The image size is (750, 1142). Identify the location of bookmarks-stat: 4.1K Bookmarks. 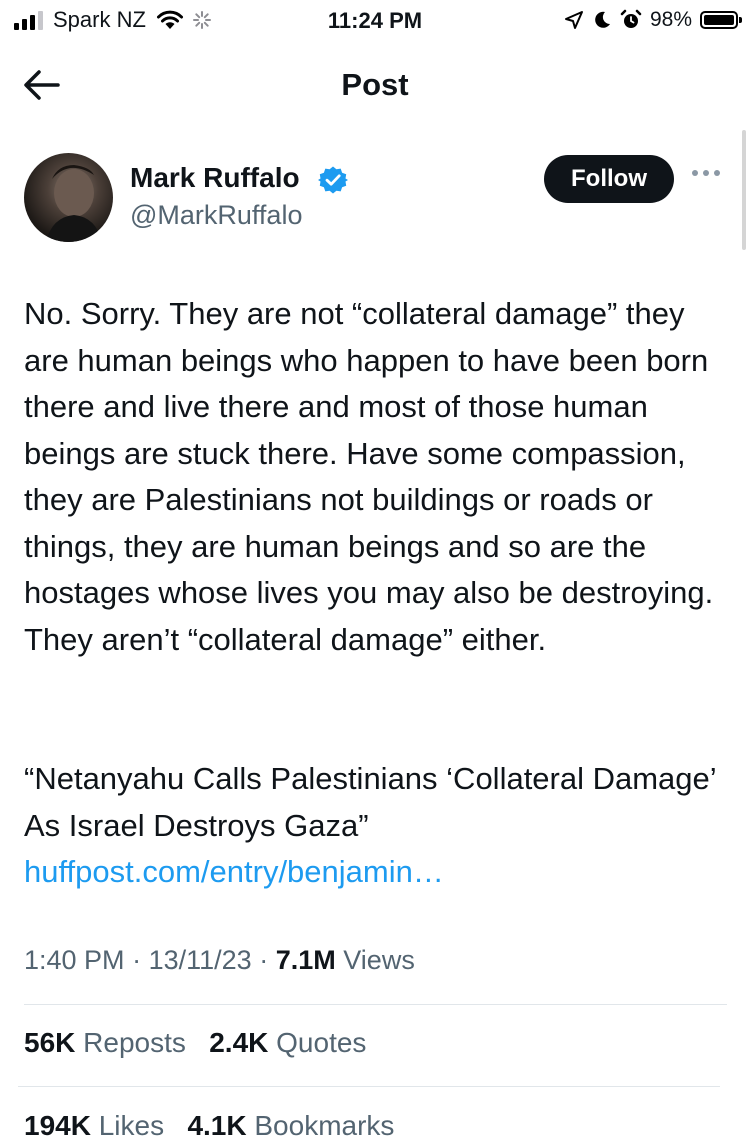
(290, 1125).